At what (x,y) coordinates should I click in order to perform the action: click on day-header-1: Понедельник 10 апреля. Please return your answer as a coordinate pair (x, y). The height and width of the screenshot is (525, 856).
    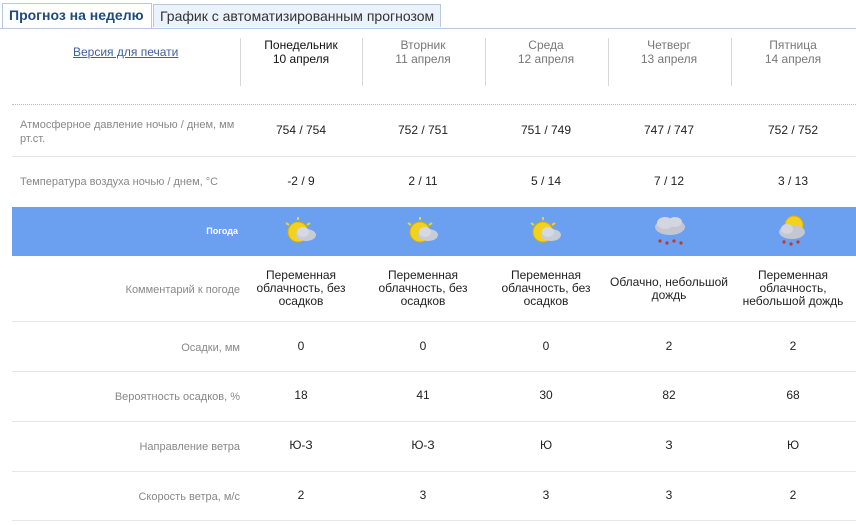
    Looking at the image, I should click on (301, 52).